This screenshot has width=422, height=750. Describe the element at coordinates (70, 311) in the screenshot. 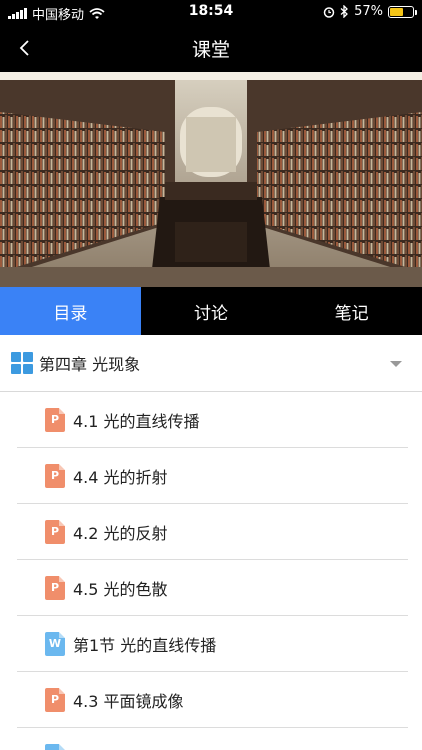

I see `tab-catalog: 目录` at that location.